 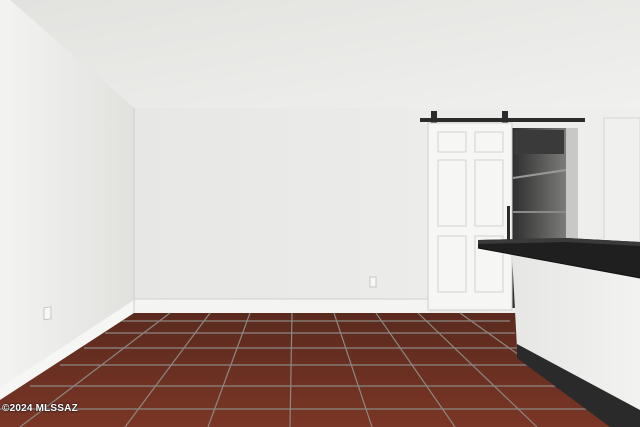 I want to click on copyright-watermark: ©2024 MLSSAZ, so click(x=40, y=408).